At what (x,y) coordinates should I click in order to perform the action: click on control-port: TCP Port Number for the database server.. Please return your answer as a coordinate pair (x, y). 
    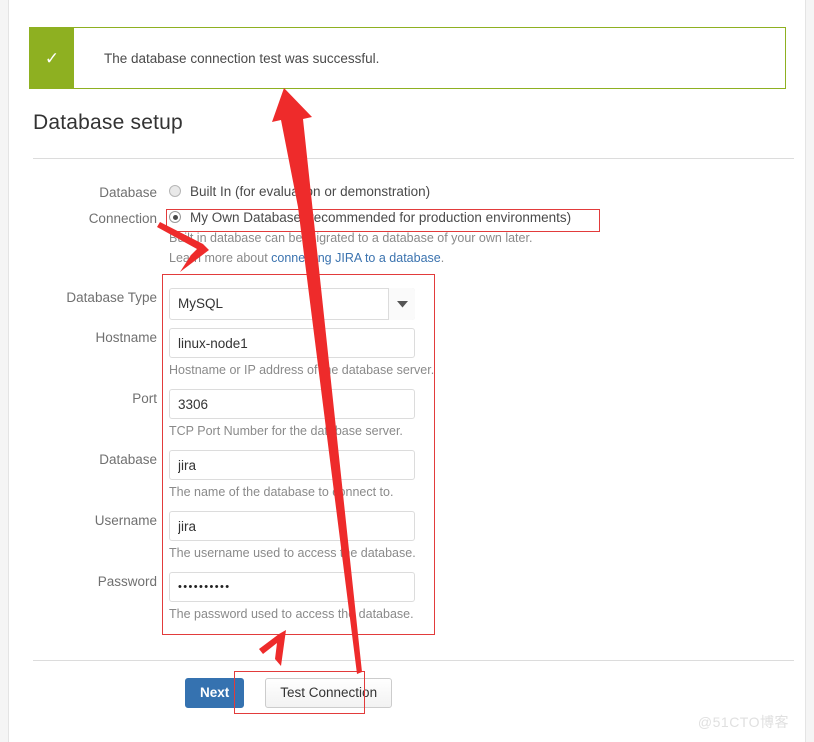
    Looking at the image, I should click on (292, 418).